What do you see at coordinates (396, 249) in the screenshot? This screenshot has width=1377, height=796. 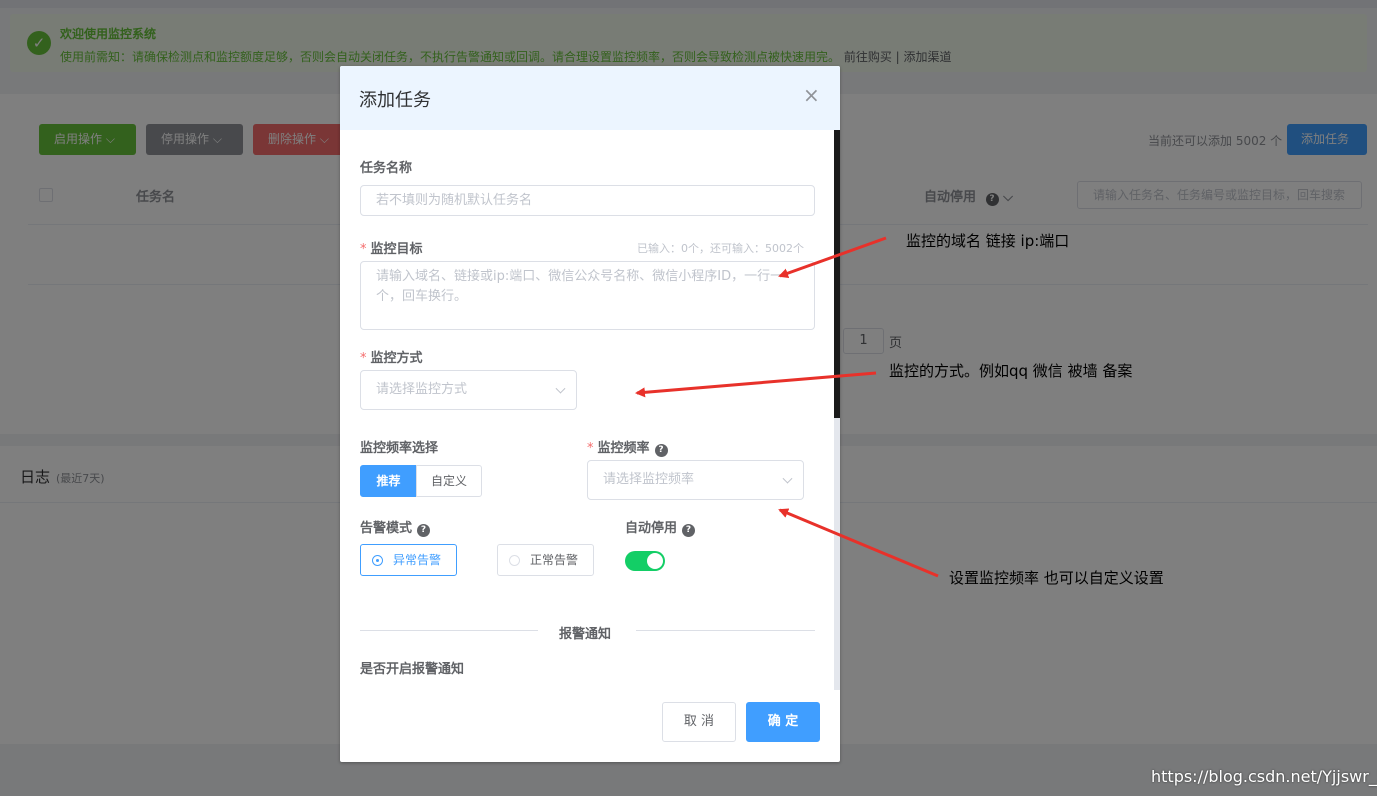 I see `target-label-text: 监控目标` at bounding box center [396, 249].